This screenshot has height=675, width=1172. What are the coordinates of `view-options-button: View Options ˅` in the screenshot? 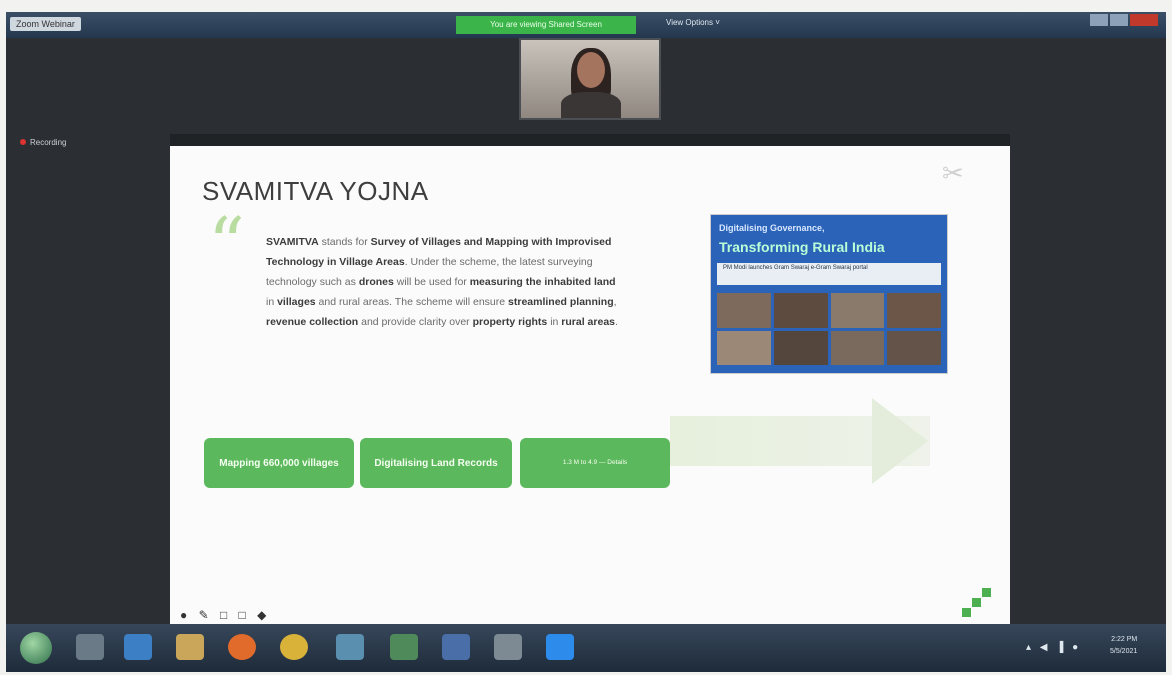 It's located at (693, 22).